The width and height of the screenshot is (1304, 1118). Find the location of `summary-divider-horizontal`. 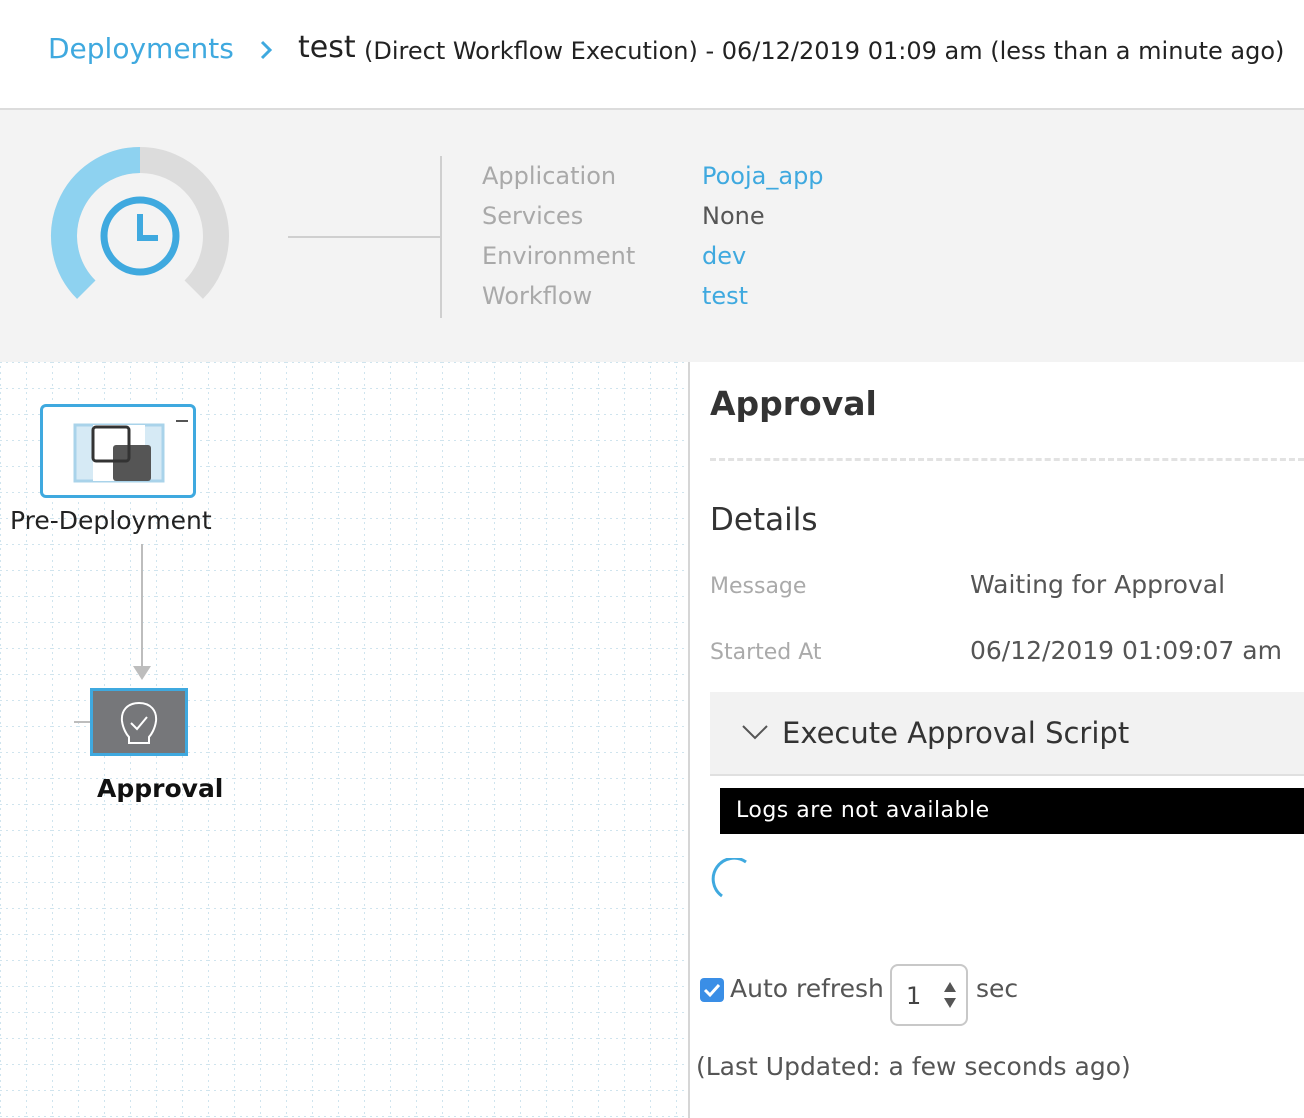

summary-divider-horizontal is located at coordinates (364, 237).